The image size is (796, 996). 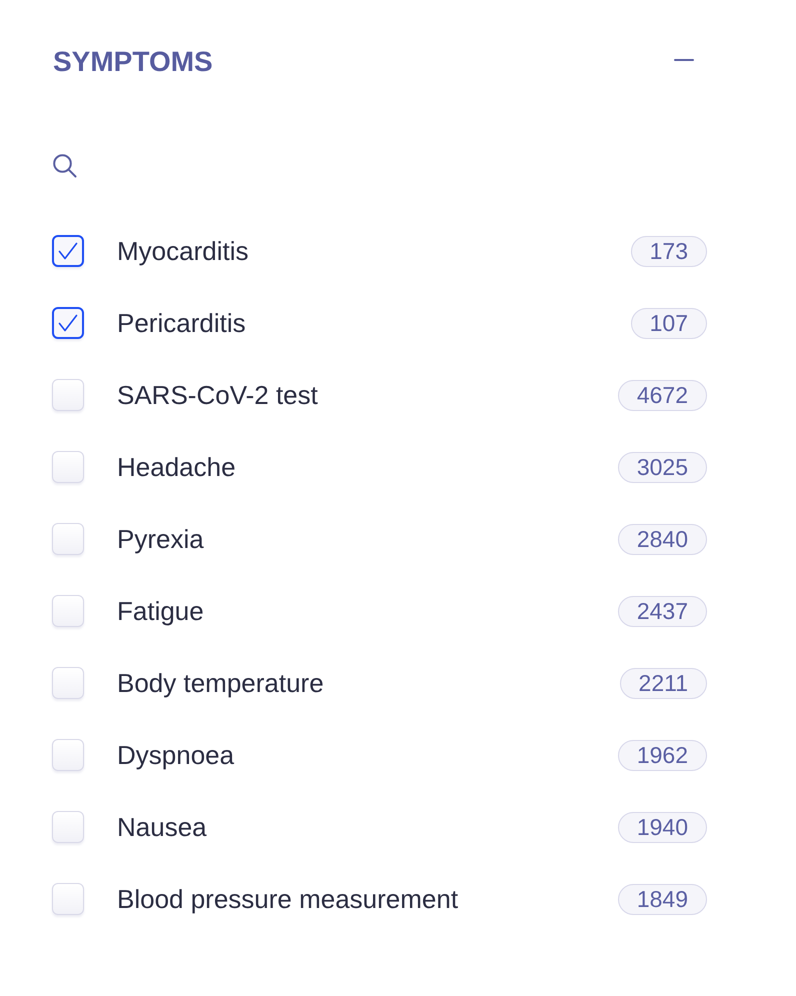 What do you see at coordinates (662, 395) in the screenshot?
I see `count-badge: 4672` at bounding box center [662, 395].